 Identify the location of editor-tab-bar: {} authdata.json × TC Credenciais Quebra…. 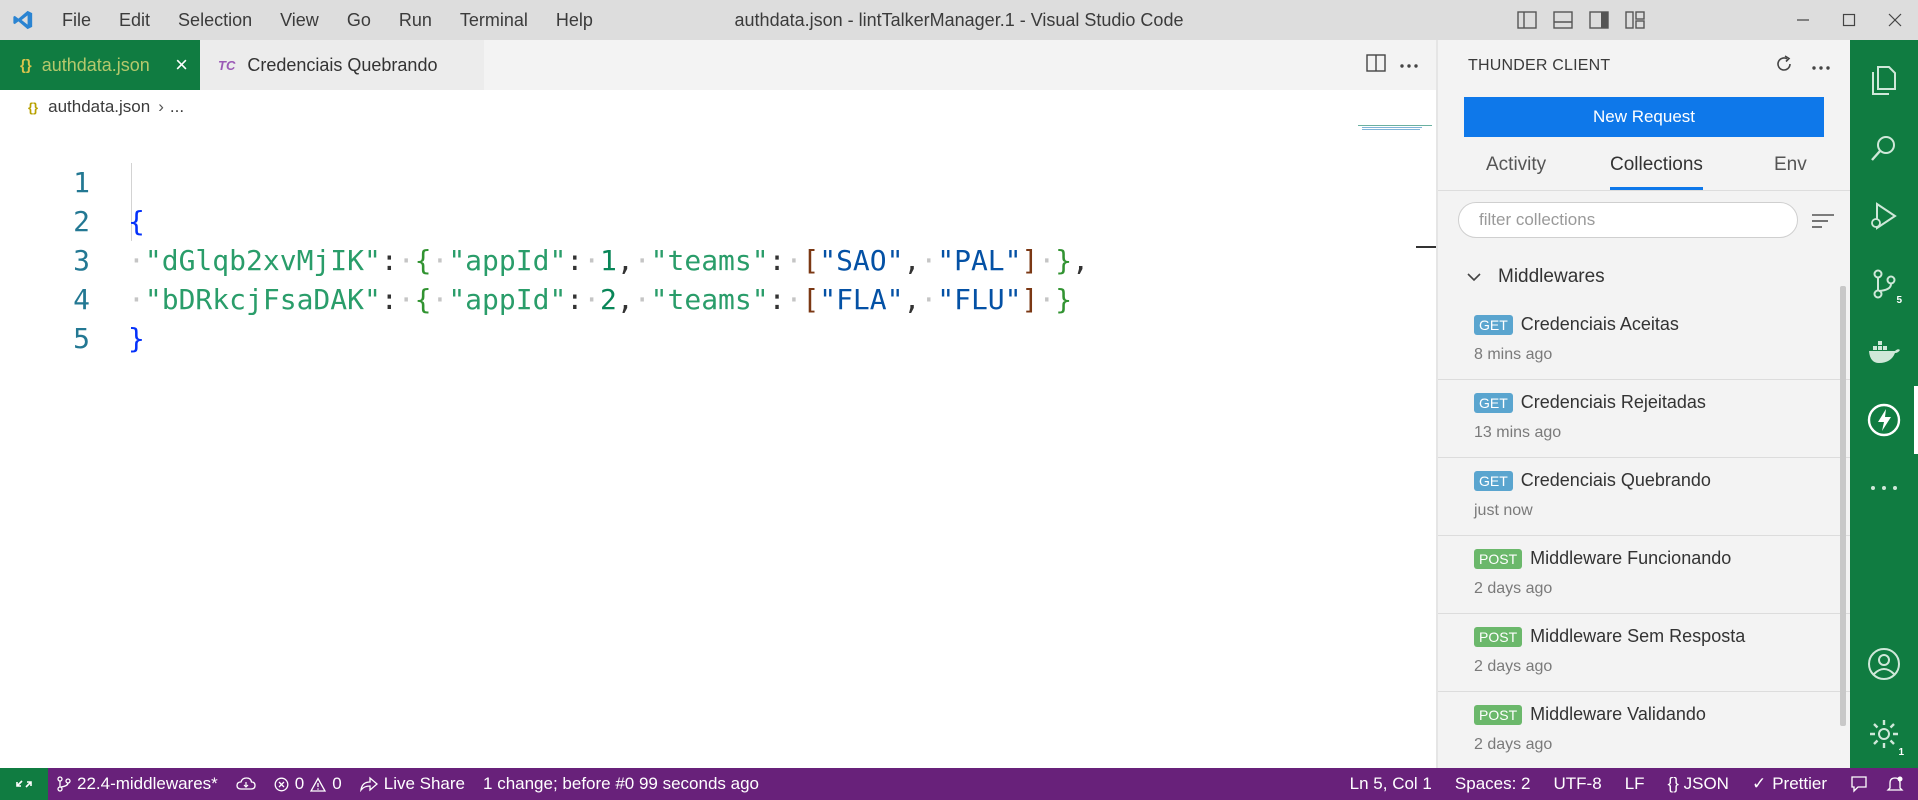
(718, 65).